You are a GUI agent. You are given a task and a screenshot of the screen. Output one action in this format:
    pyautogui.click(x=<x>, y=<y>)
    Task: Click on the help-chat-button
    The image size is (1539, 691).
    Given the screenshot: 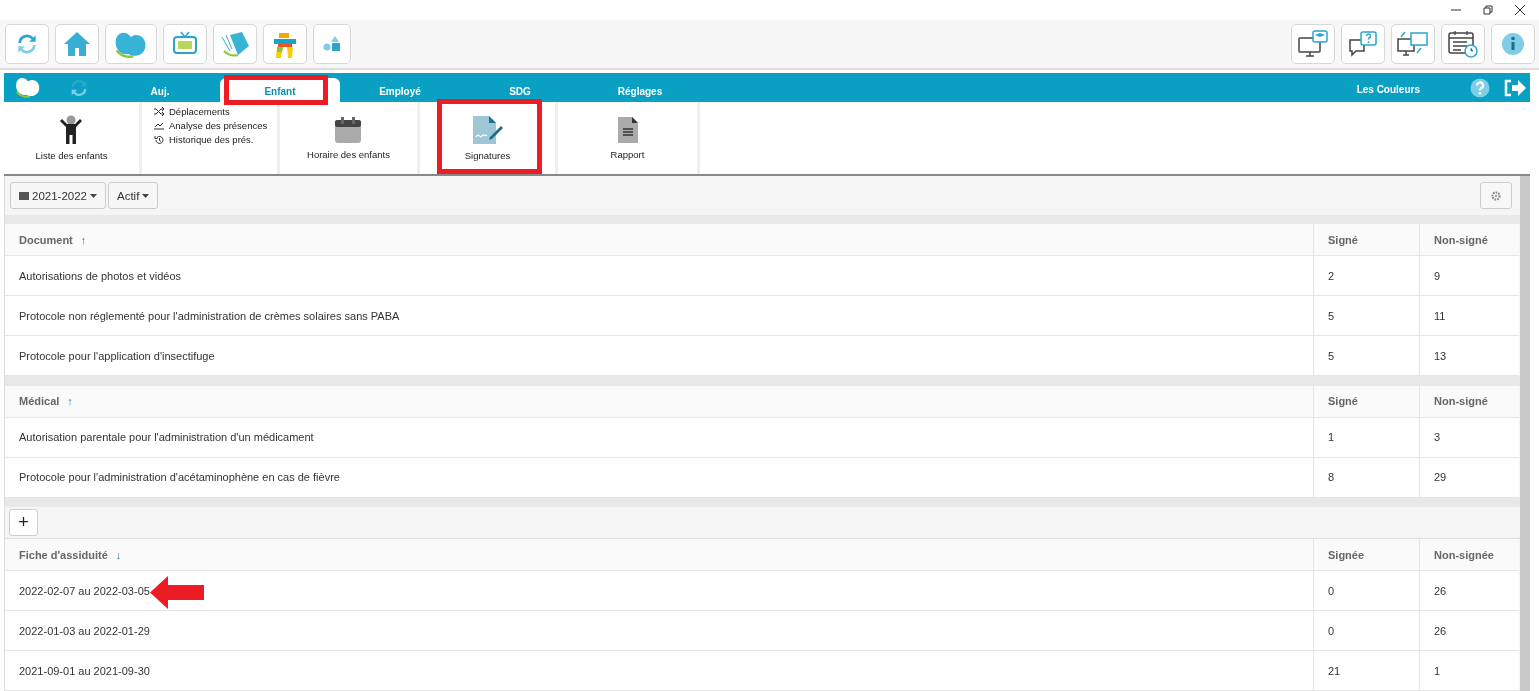 What is the action you would take?
    pyautogui.click(x=1363, y=44)
    